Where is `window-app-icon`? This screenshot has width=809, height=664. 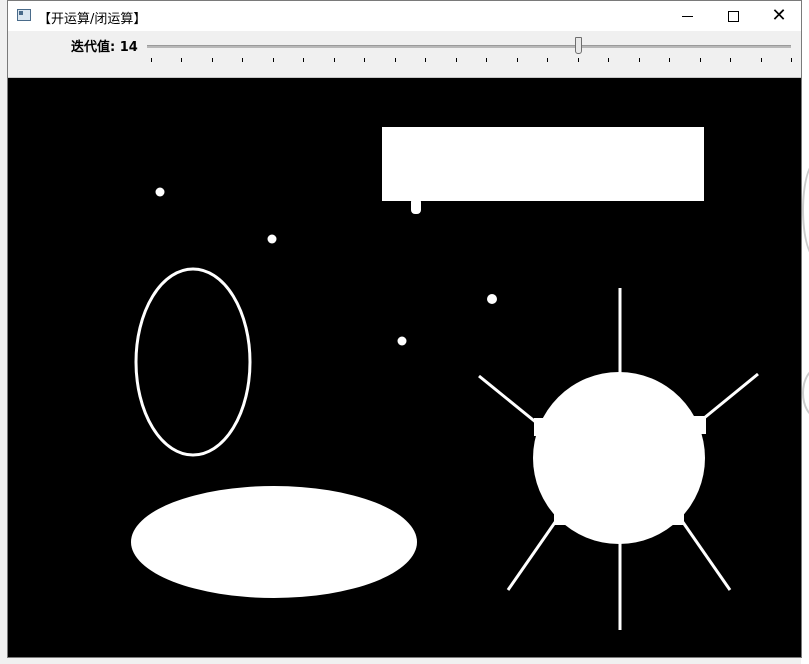
window-app-icon is located at coordinates (24, 15).